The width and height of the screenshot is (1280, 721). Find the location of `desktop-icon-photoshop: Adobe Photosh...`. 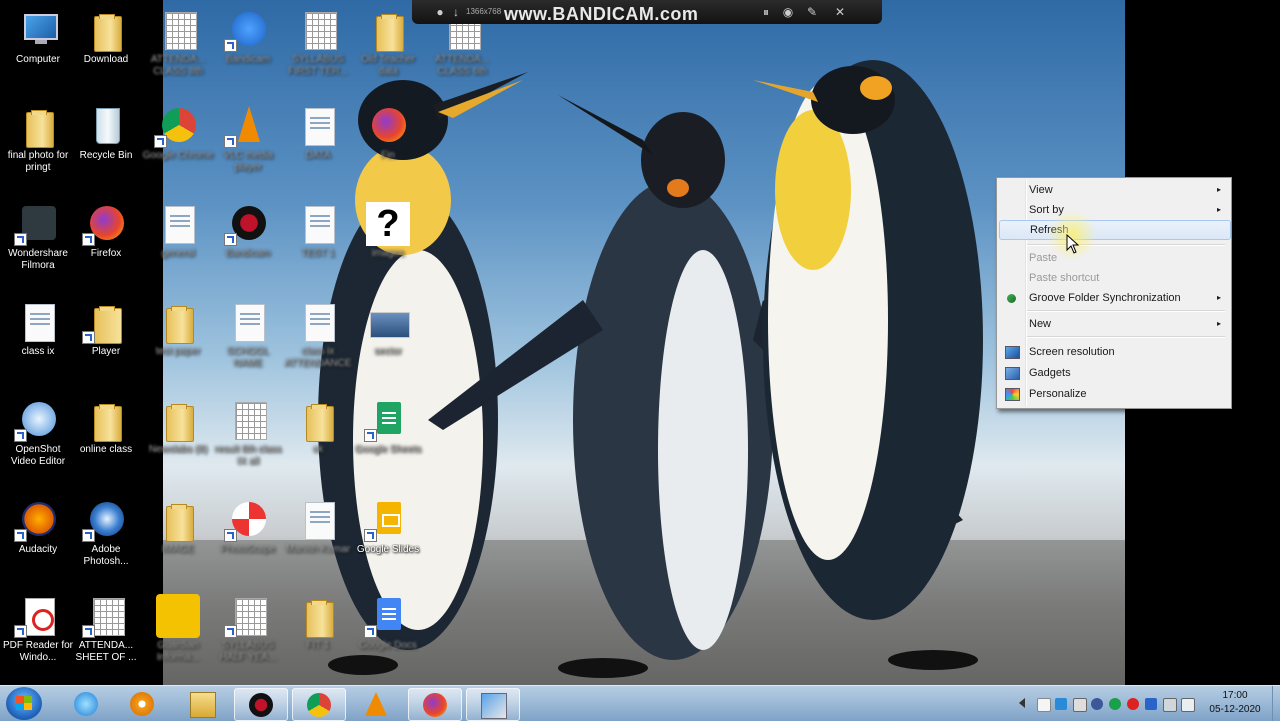

desktop-icon-photoshop: Adobe Photosh... is located at coordinates (106, 540).